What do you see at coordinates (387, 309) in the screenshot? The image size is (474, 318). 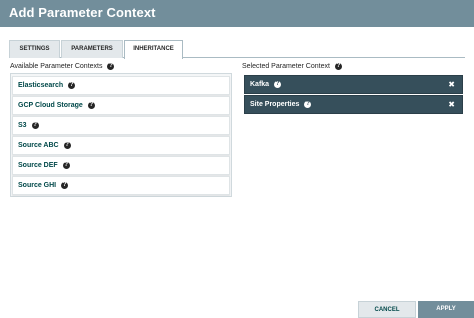 I see `cancel-button: CANCEL` at bounding box center [387, 309].